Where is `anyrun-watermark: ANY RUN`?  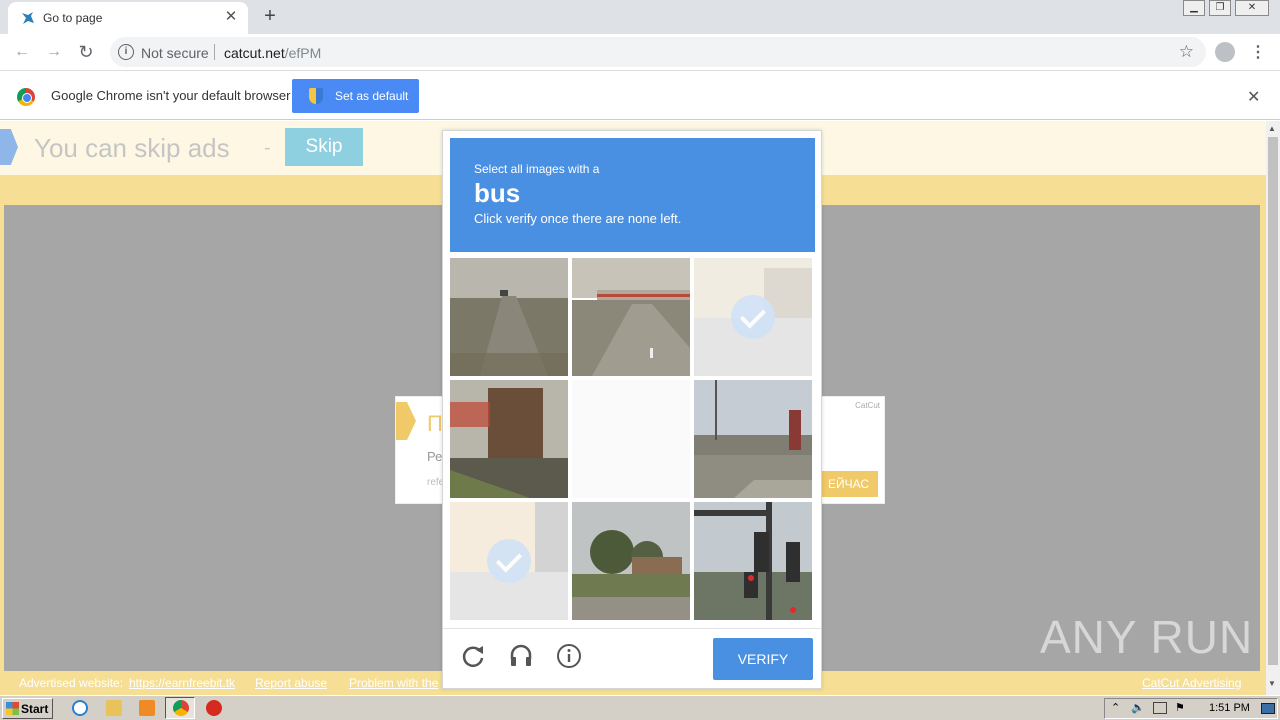
anyrun-watermark: ANY RUN is located at coordinates (1147, 637).